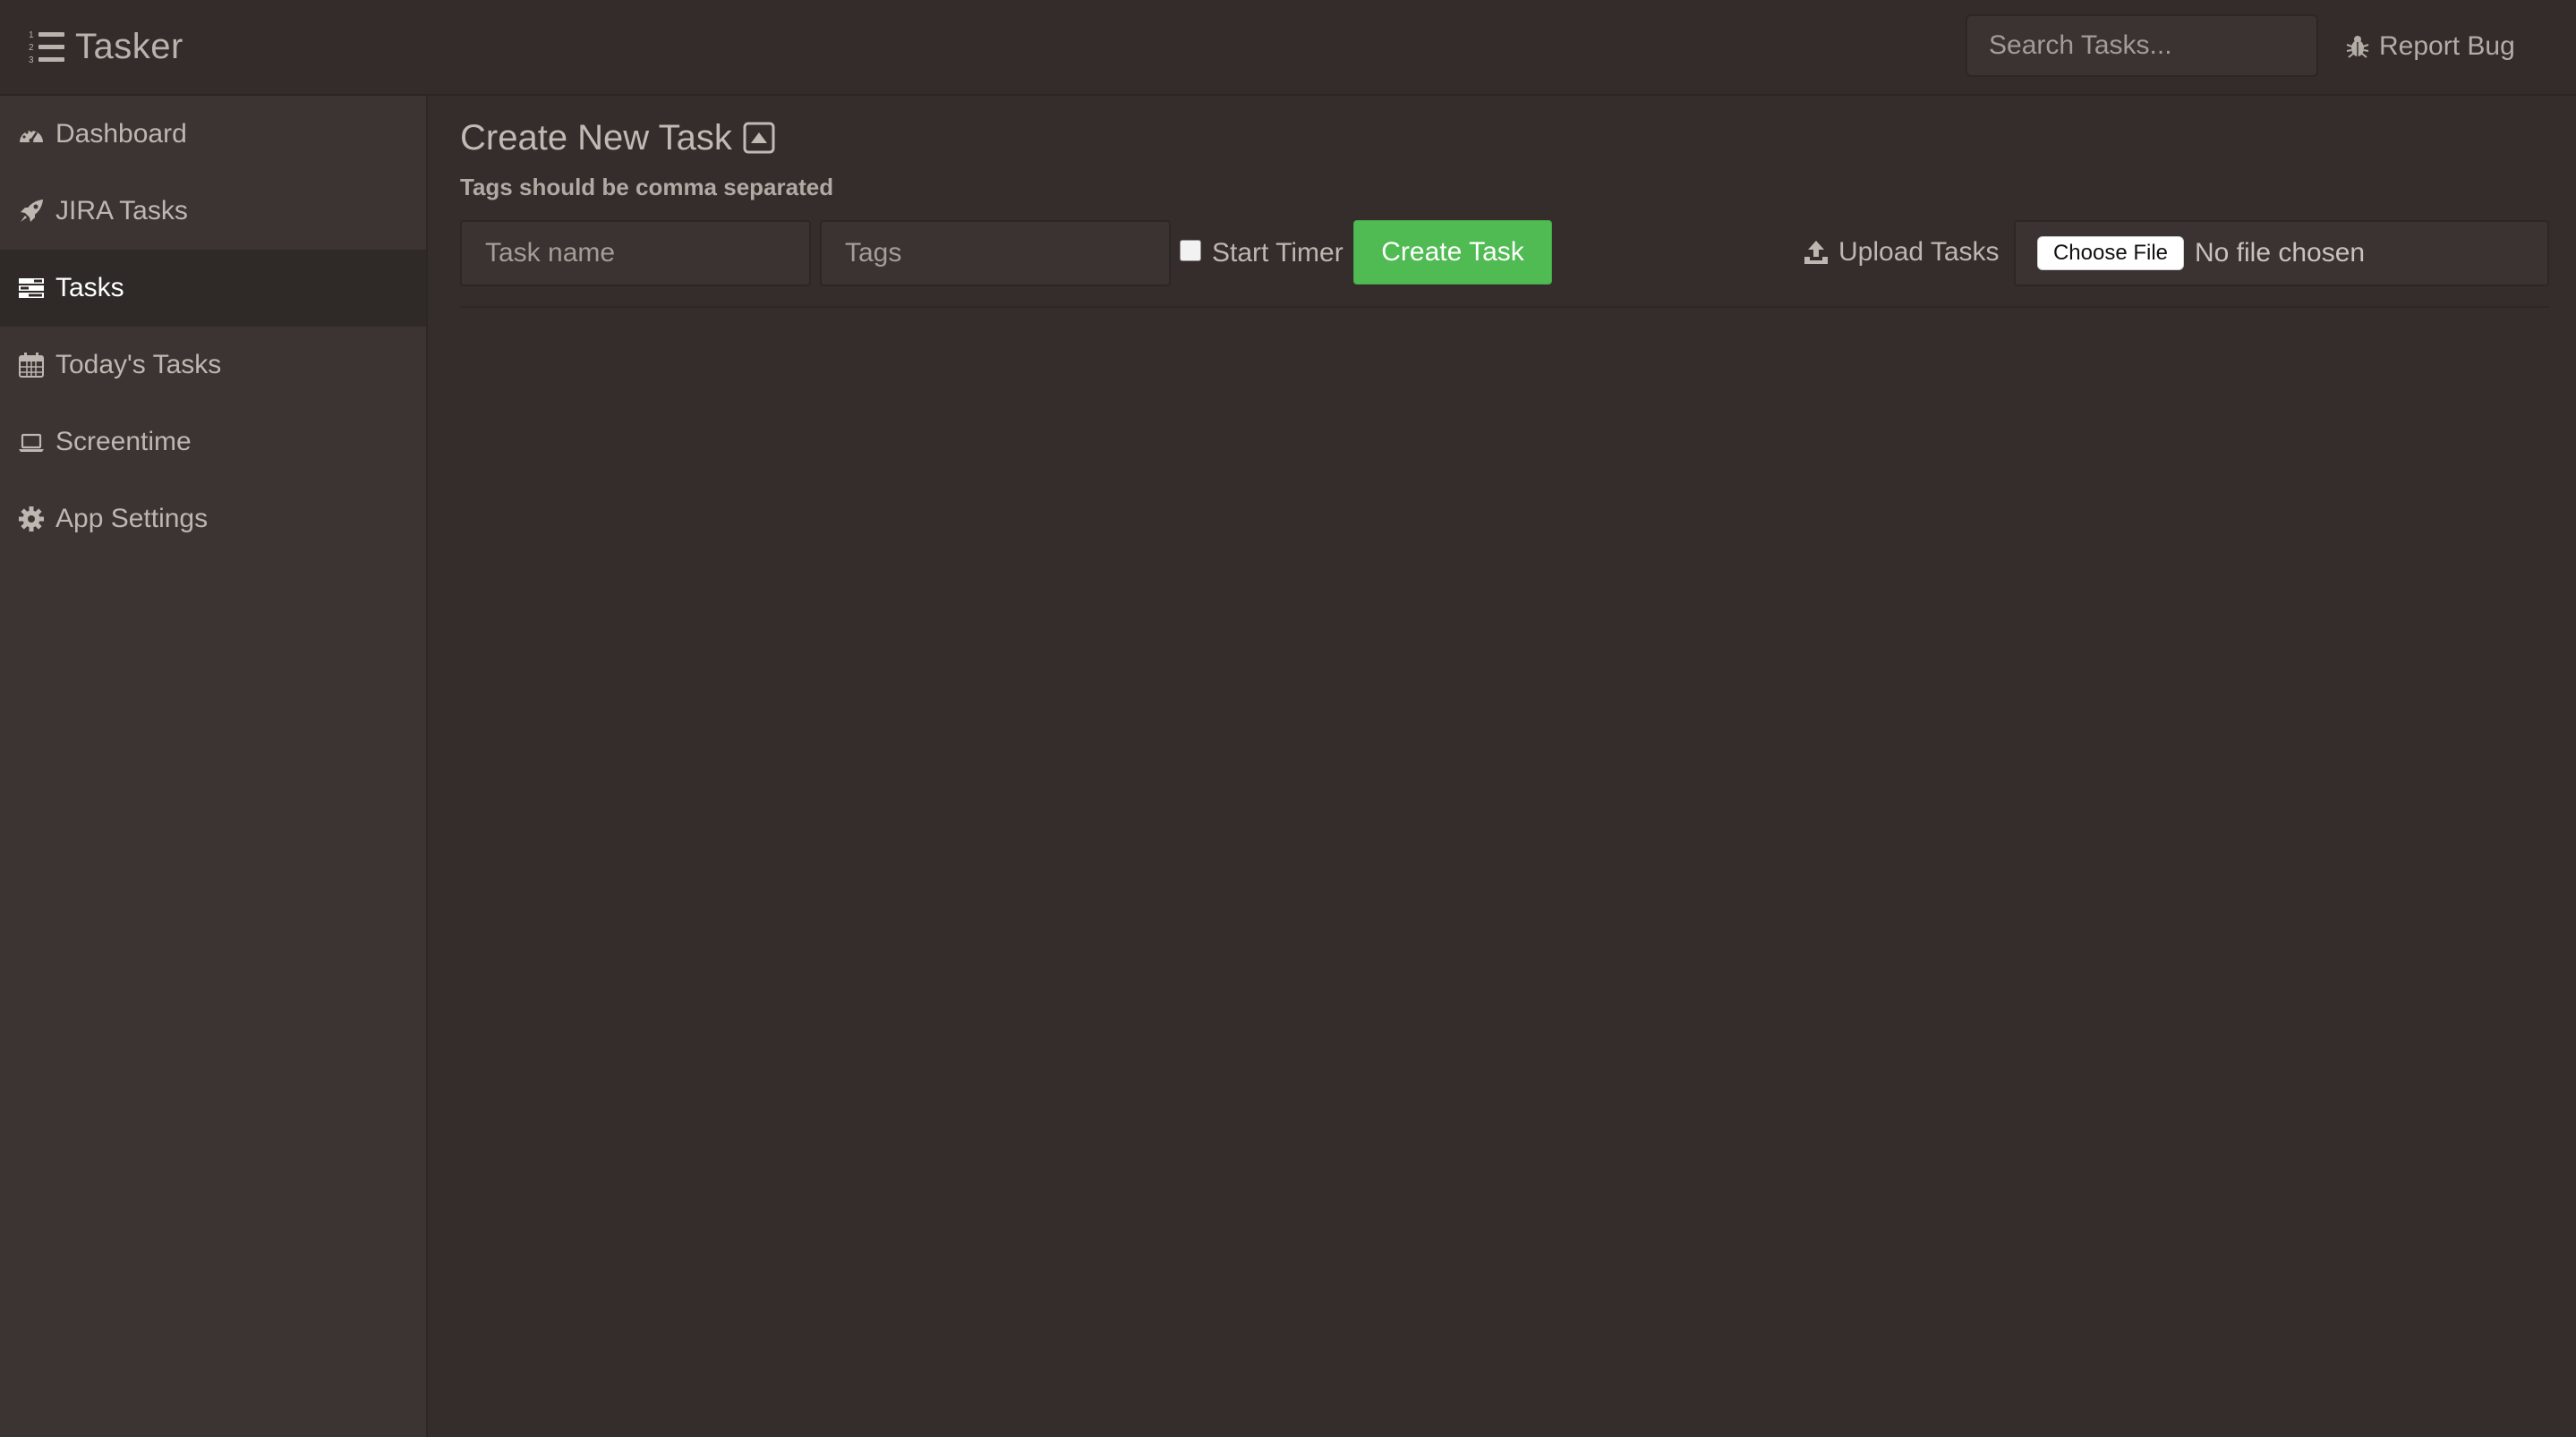 The width and height of the screenshot is (2576, 1437). What do you see at coordinates (213, 519) in the screenshot?
I see `sidebar-item-app-settings: App Settings` at bounding box center [213, 519].